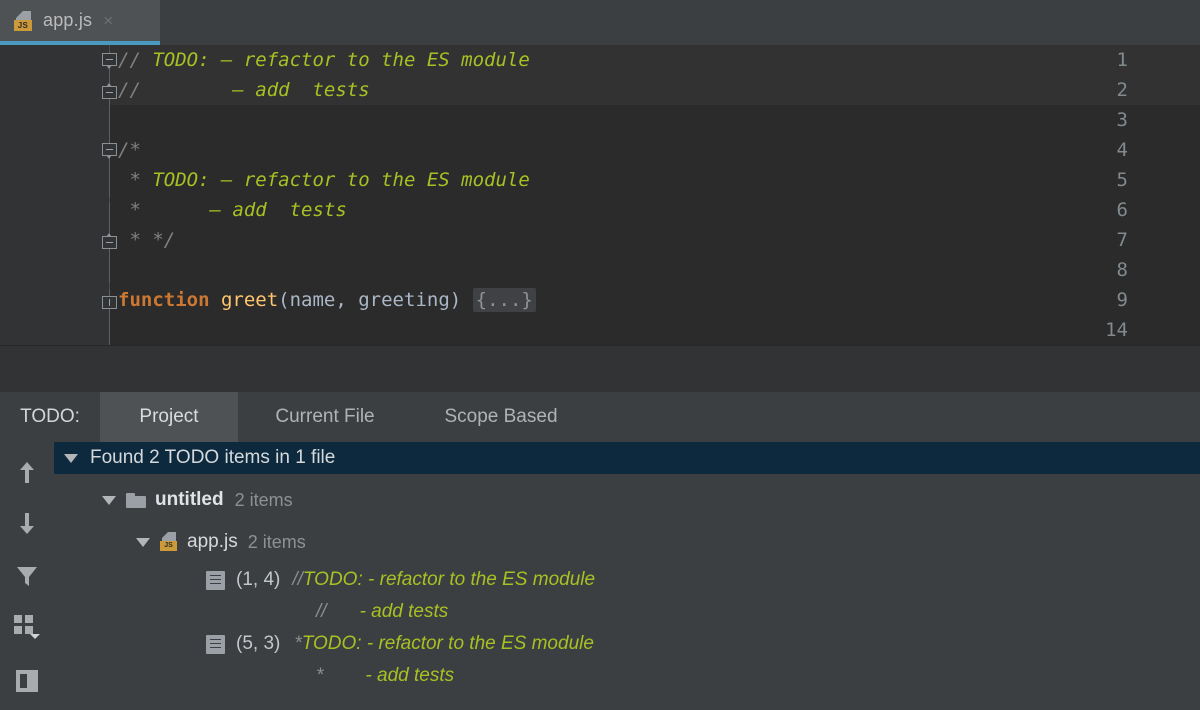 The height and width of the screenshot is (710, 1200). I want to click on code-token-fn: greet, so click(249, 300).